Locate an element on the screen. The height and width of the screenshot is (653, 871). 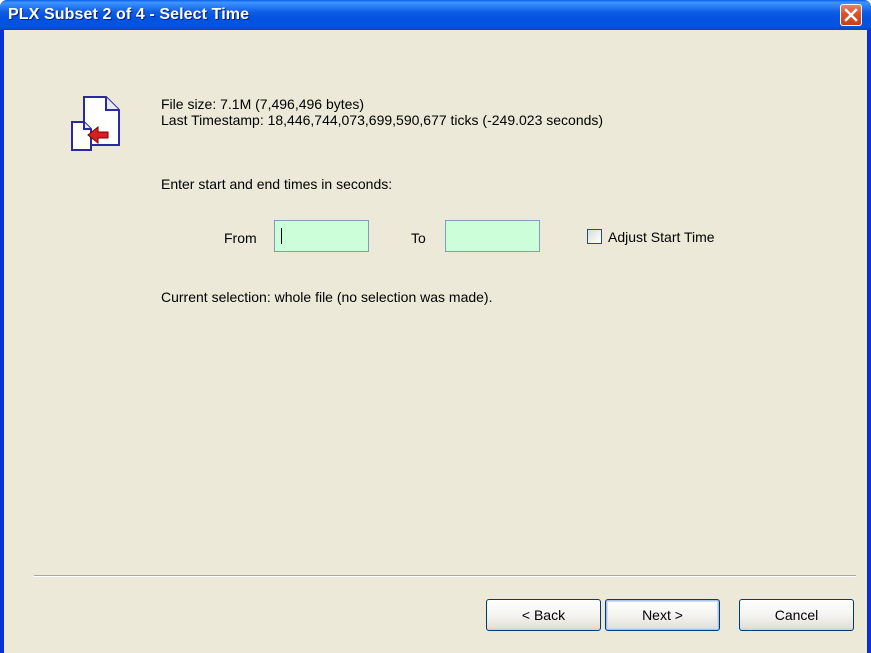
file-import-icon is located at coordinates (95, 123).